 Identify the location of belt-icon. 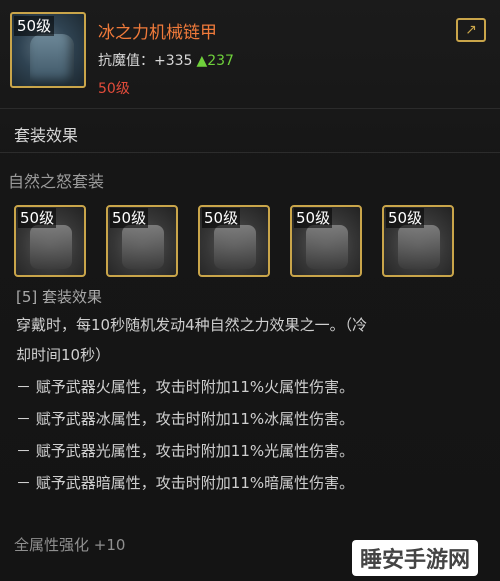
(327, 247).